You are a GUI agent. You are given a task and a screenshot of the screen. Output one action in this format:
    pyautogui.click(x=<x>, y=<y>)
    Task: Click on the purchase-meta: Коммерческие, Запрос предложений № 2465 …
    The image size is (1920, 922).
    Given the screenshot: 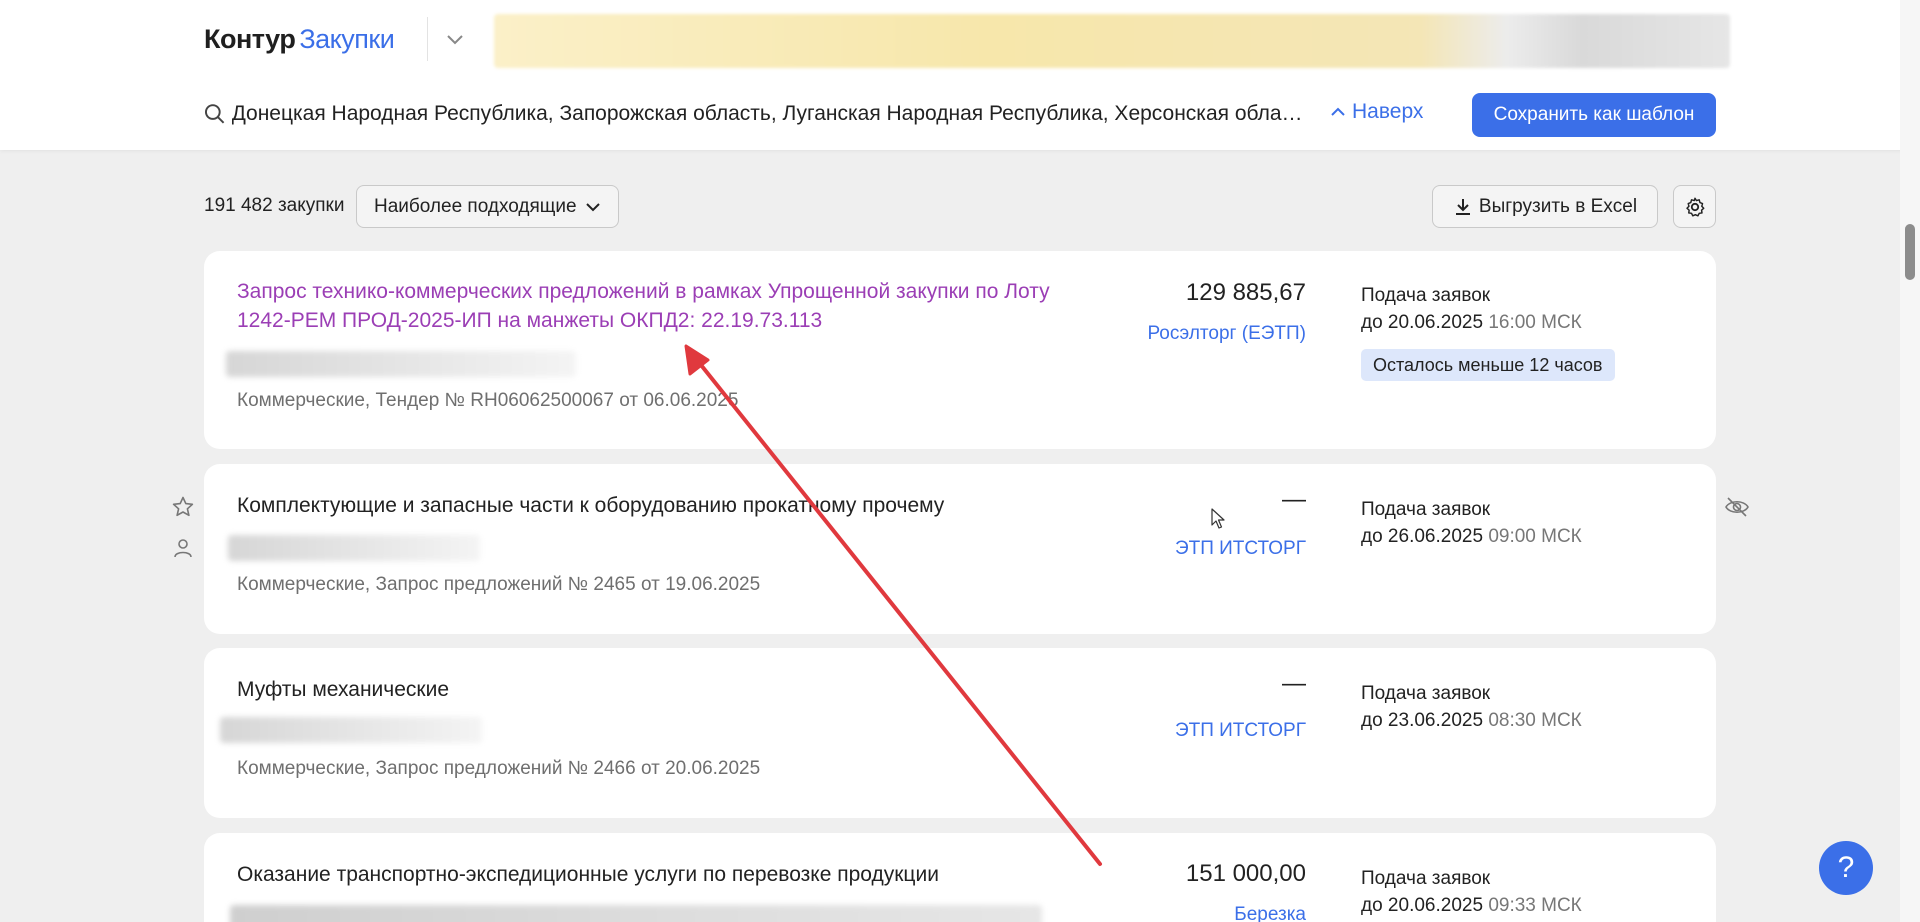 What is the action you would take?
    pyautogui.click(x=499, y=584)
    